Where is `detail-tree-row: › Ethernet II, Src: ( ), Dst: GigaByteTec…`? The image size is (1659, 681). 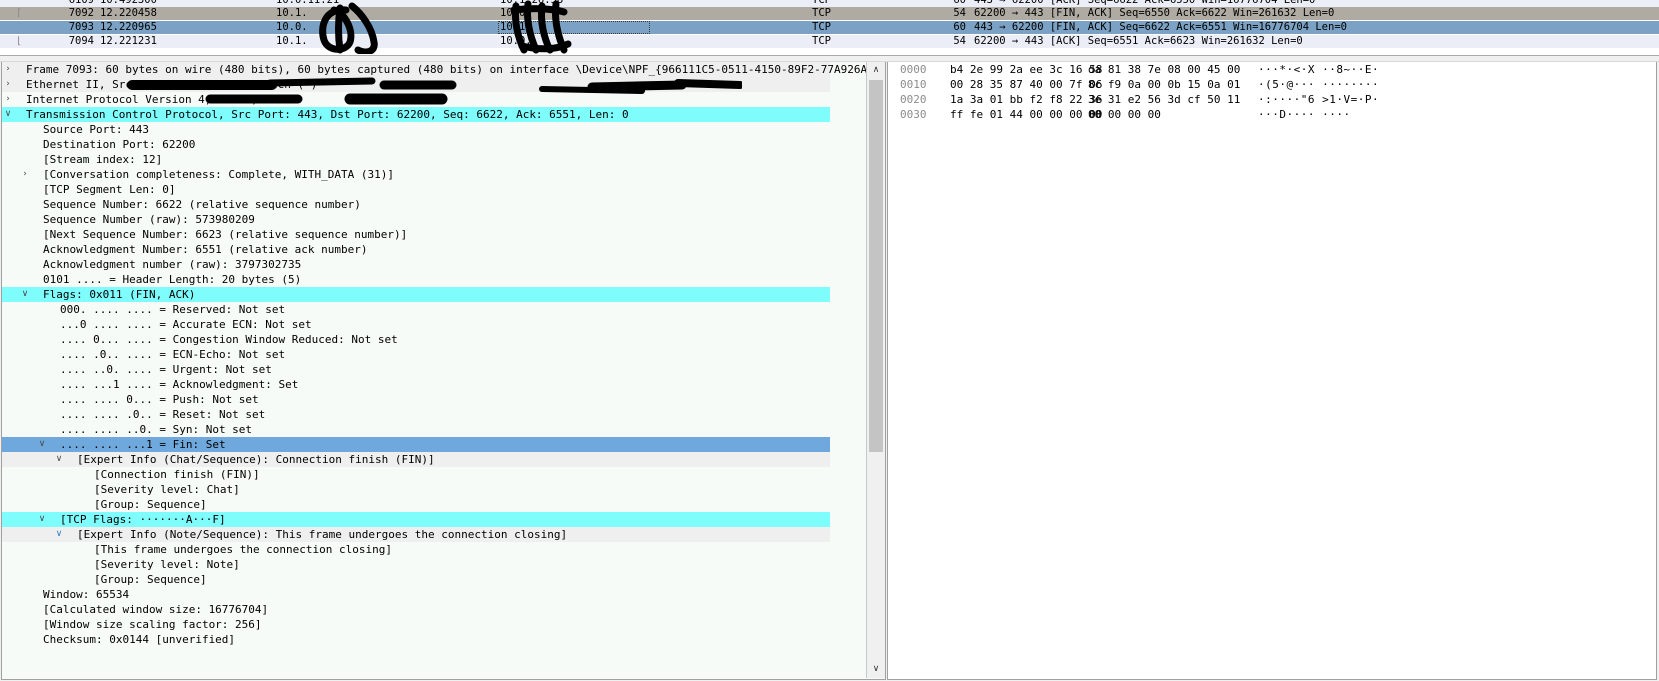
detail-tree-row: › Ethernet II, Src: ( ), Dst: GigaByteTec… is located at coordinates (416, 84).